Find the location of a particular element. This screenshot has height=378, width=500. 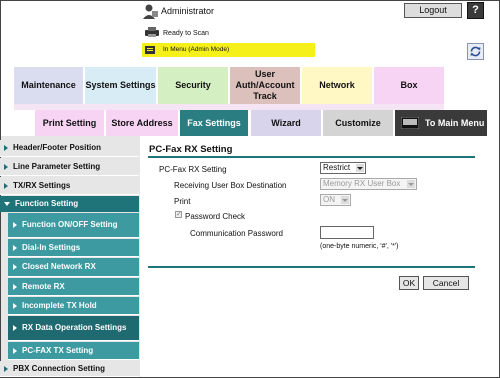

tab-user-auth: User Auth/Account Track is located at coordinates (265, 85).